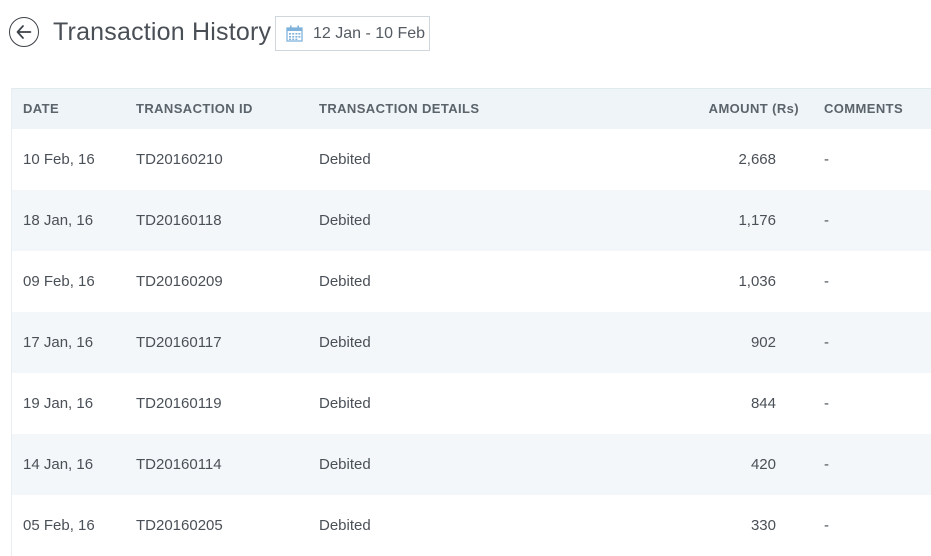 The width and height of the screenshot is (931, 556). Describe the element at coordinates (179, 281) in the screenshot. I see `transaction-id-cell: TD20160209` at that location.